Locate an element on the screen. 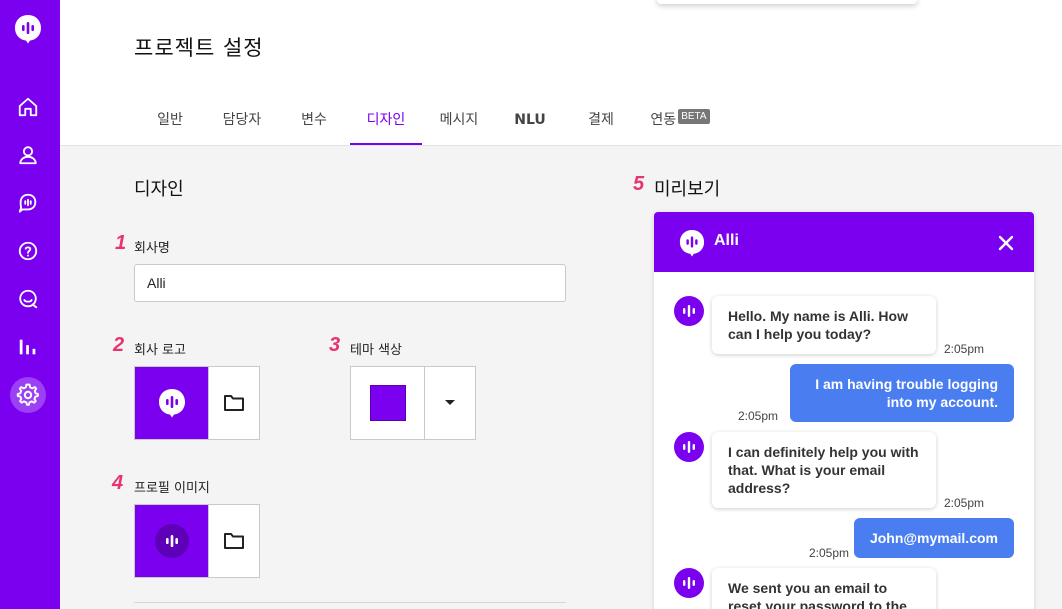 This screenshot has height=609, width=1062. company-name-input: Alli is located at coordinates (350, 283).